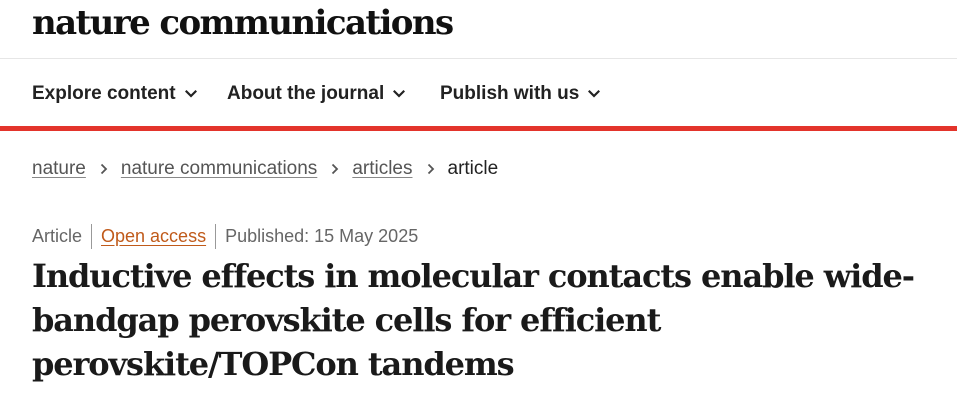 This screenshot has height=403, width=957. I want to click on nav-explore-content: Explore content, so click(114, 94).